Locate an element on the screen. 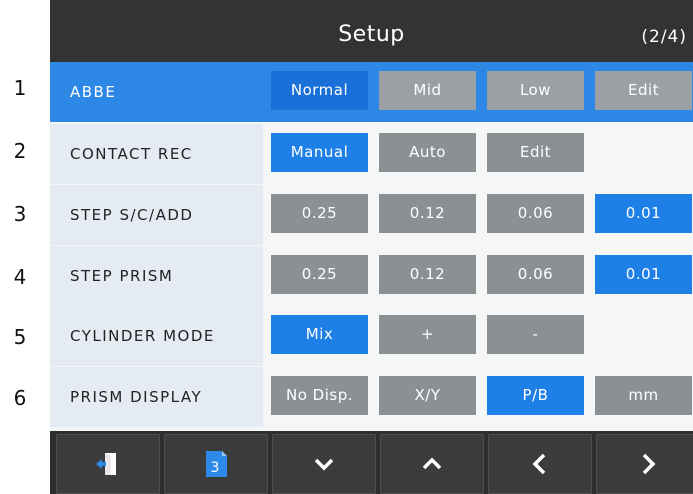 The height and width of the screenshot is (494, 693). option-group: Mix + - is located at coordinates (478, 336).